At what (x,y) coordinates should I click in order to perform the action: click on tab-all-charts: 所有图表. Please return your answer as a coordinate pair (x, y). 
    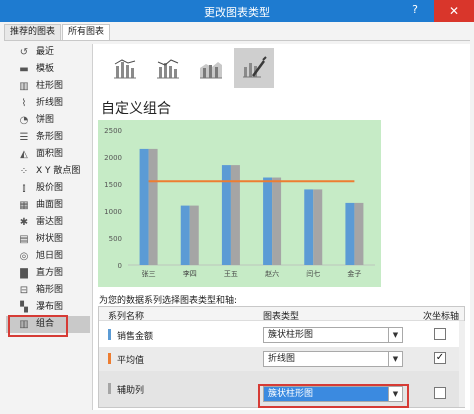
    Looking at the image, I should click on (86, 32).